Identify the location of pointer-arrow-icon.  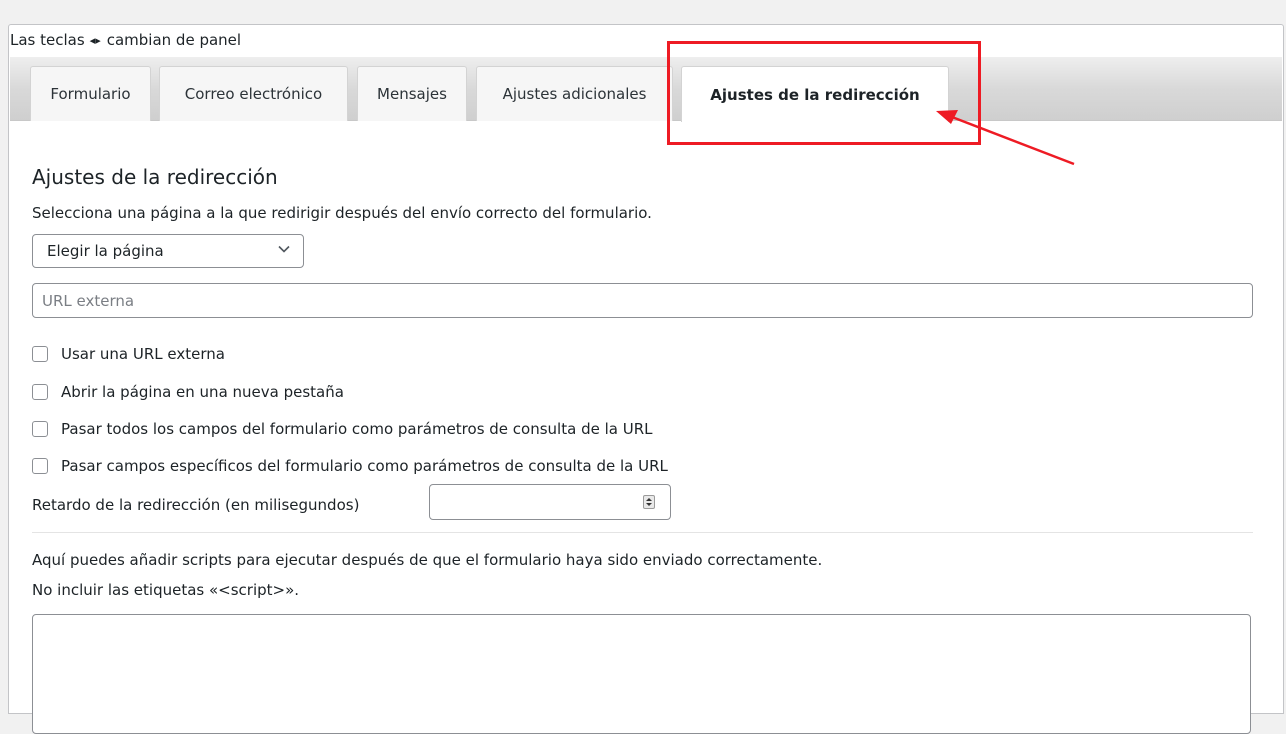
(1005, 138).